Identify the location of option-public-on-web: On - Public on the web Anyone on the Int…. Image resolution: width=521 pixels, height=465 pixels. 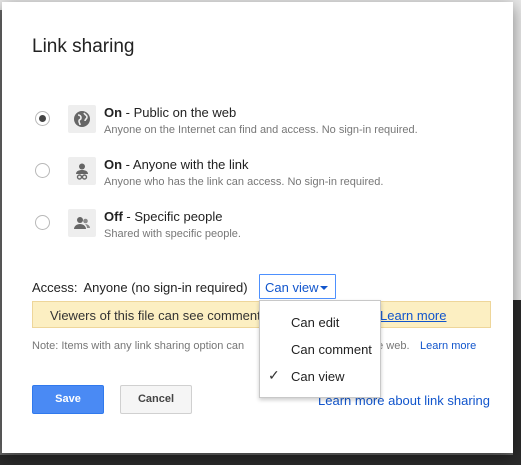
(265, 125).